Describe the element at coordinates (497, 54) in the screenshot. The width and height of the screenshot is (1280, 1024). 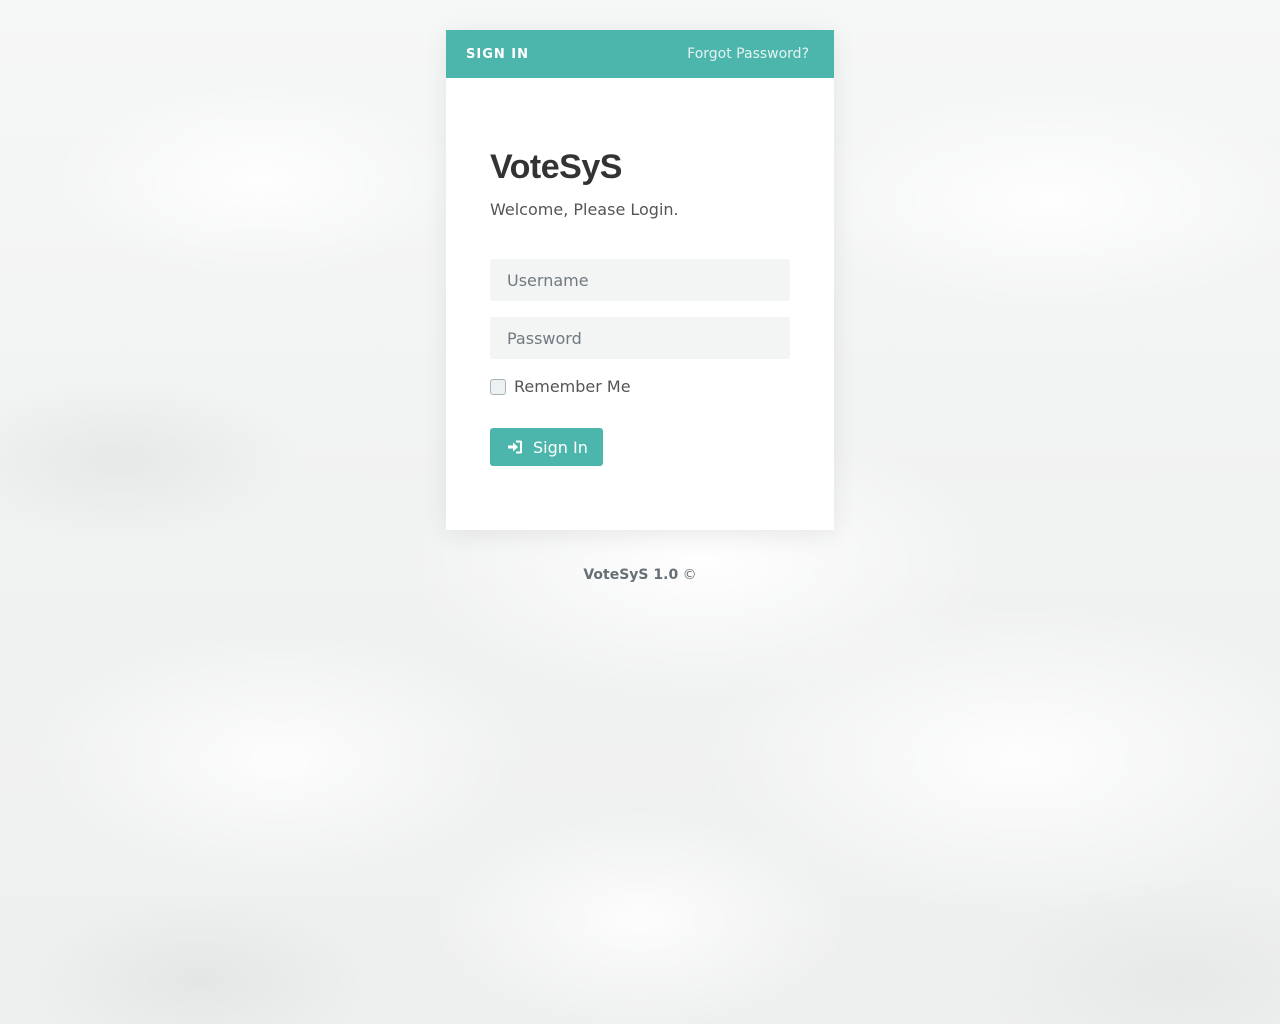
I see `panel-title: SIGN IN` at that location.